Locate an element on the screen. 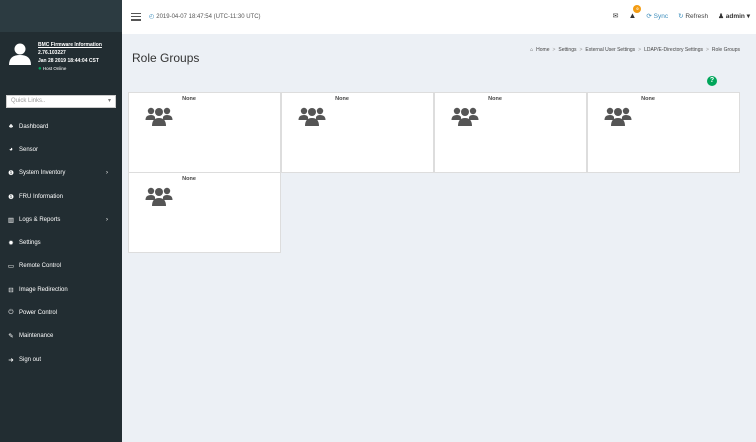 This screenshot has width=756, height=442. firmware-date: Jan 28 2019 18:44:04 CST is located at coordinates (68, 61).